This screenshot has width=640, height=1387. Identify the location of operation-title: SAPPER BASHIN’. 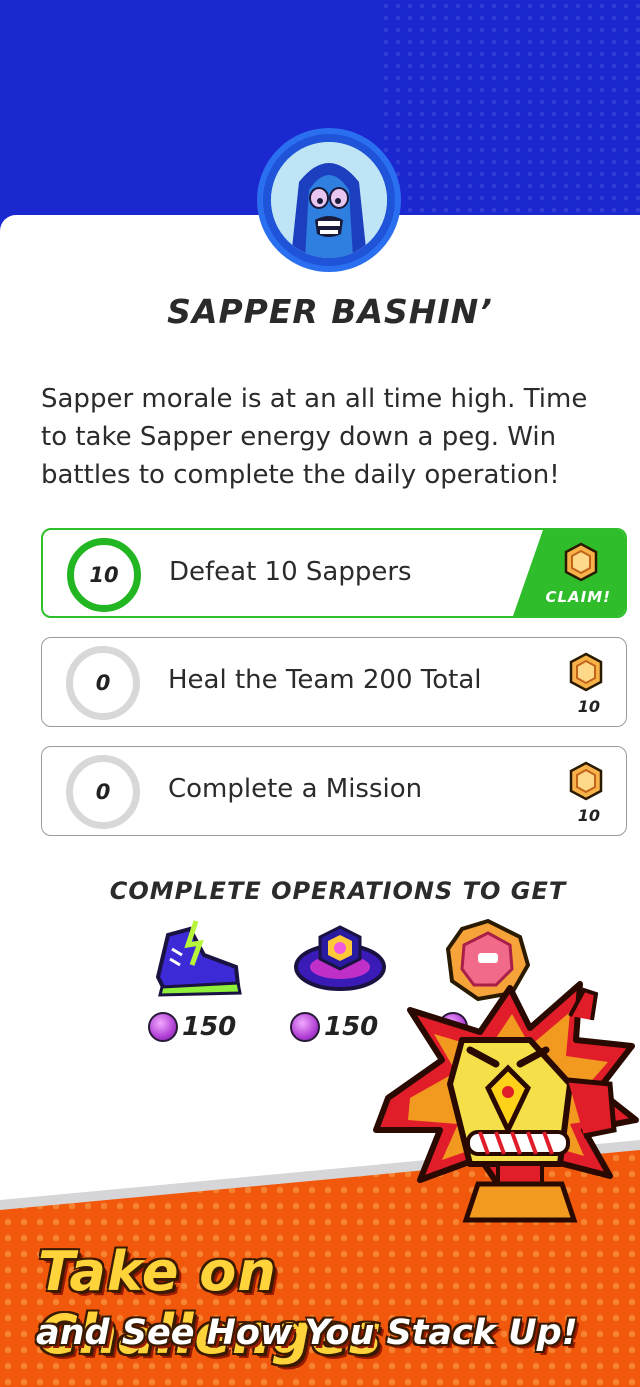
(330, 311).